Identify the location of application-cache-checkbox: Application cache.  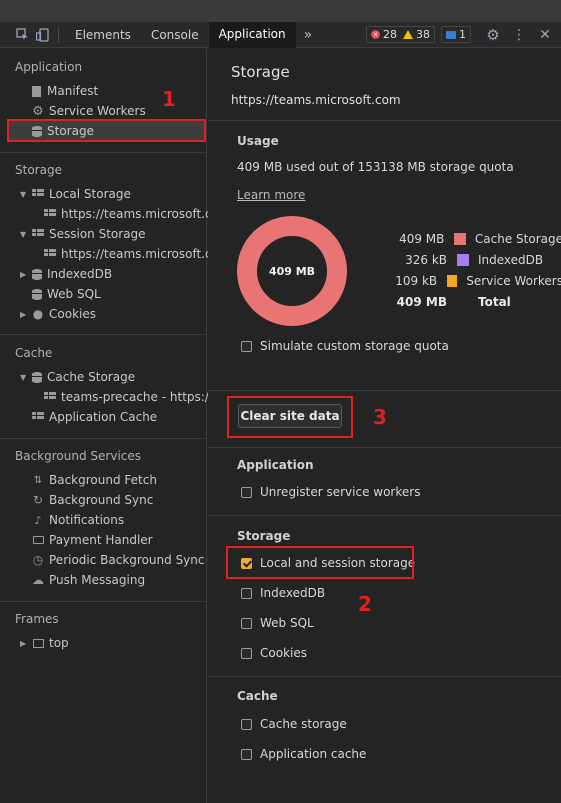
(303, 754).